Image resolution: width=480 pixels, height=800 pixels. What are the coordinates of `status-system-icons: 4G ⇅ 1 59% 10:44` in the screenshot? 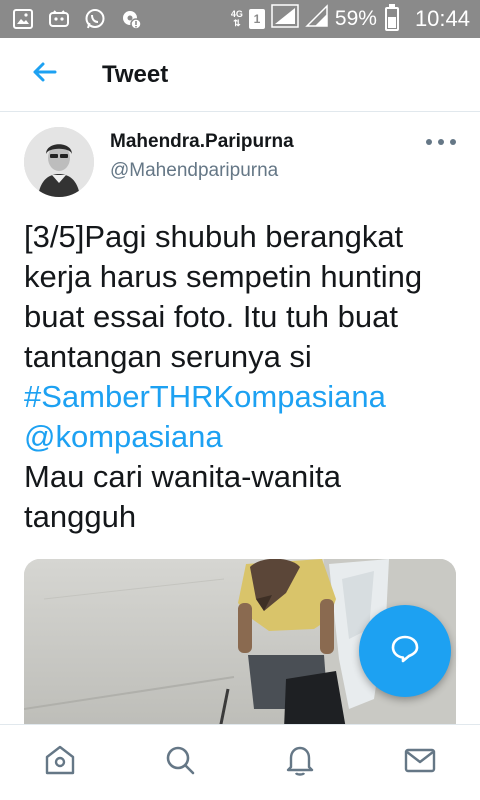 It's located at (350, 19).